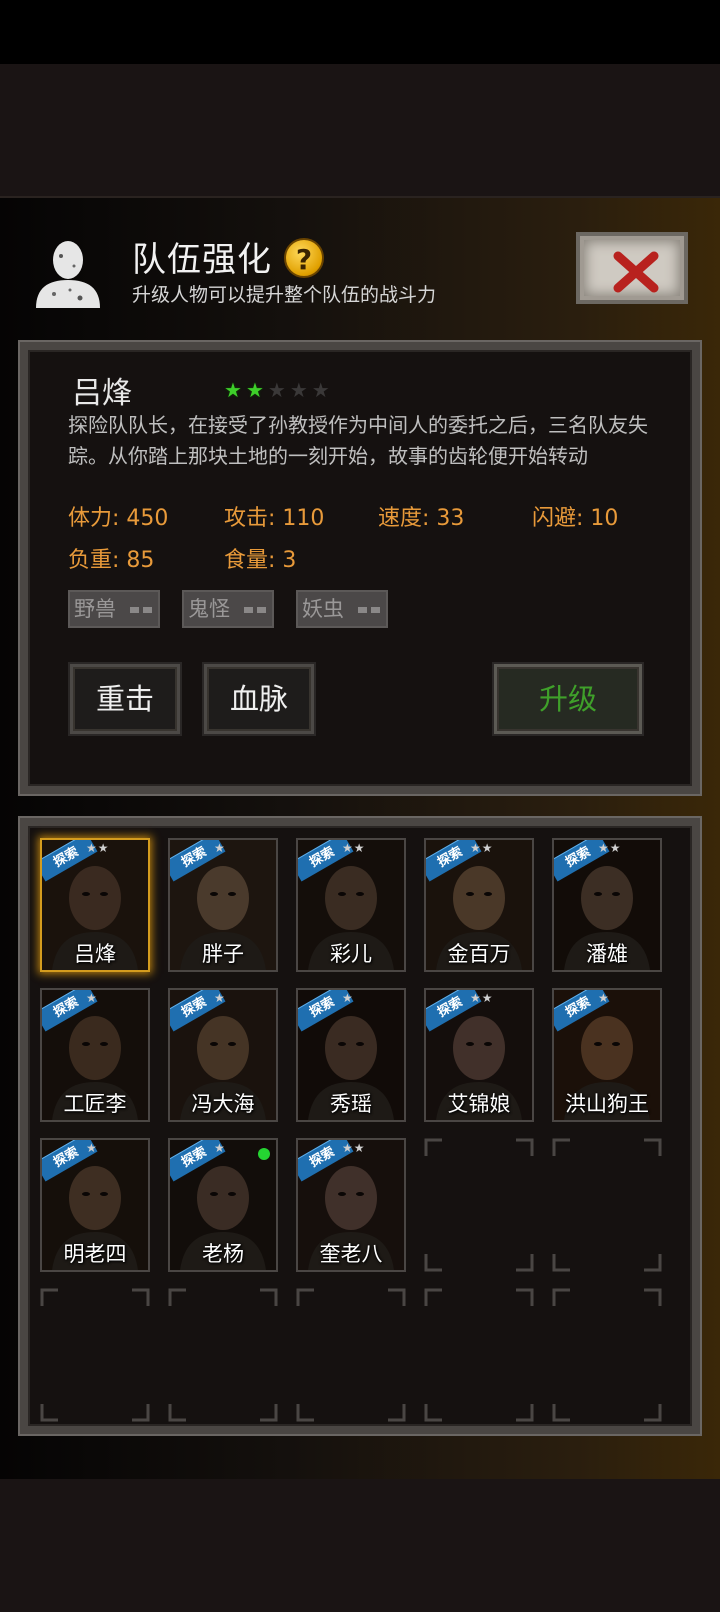 This screenshot has height=1612, width=720. Describe the element at coordinates (125, 699) in the screenshot. I see `skill-heavy-strike-button: 重击` at that location.